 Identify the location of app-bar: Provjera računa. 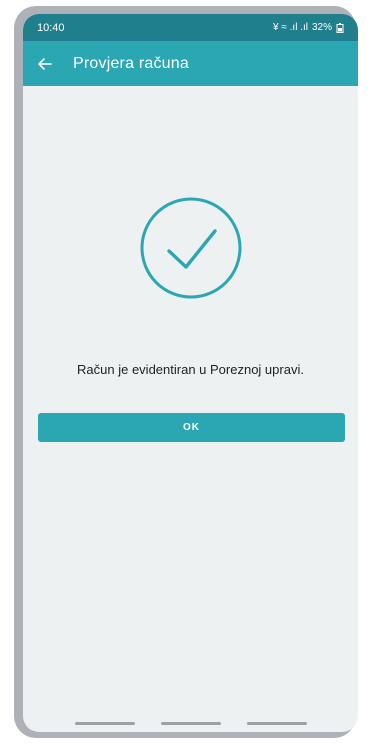
(190, 63).